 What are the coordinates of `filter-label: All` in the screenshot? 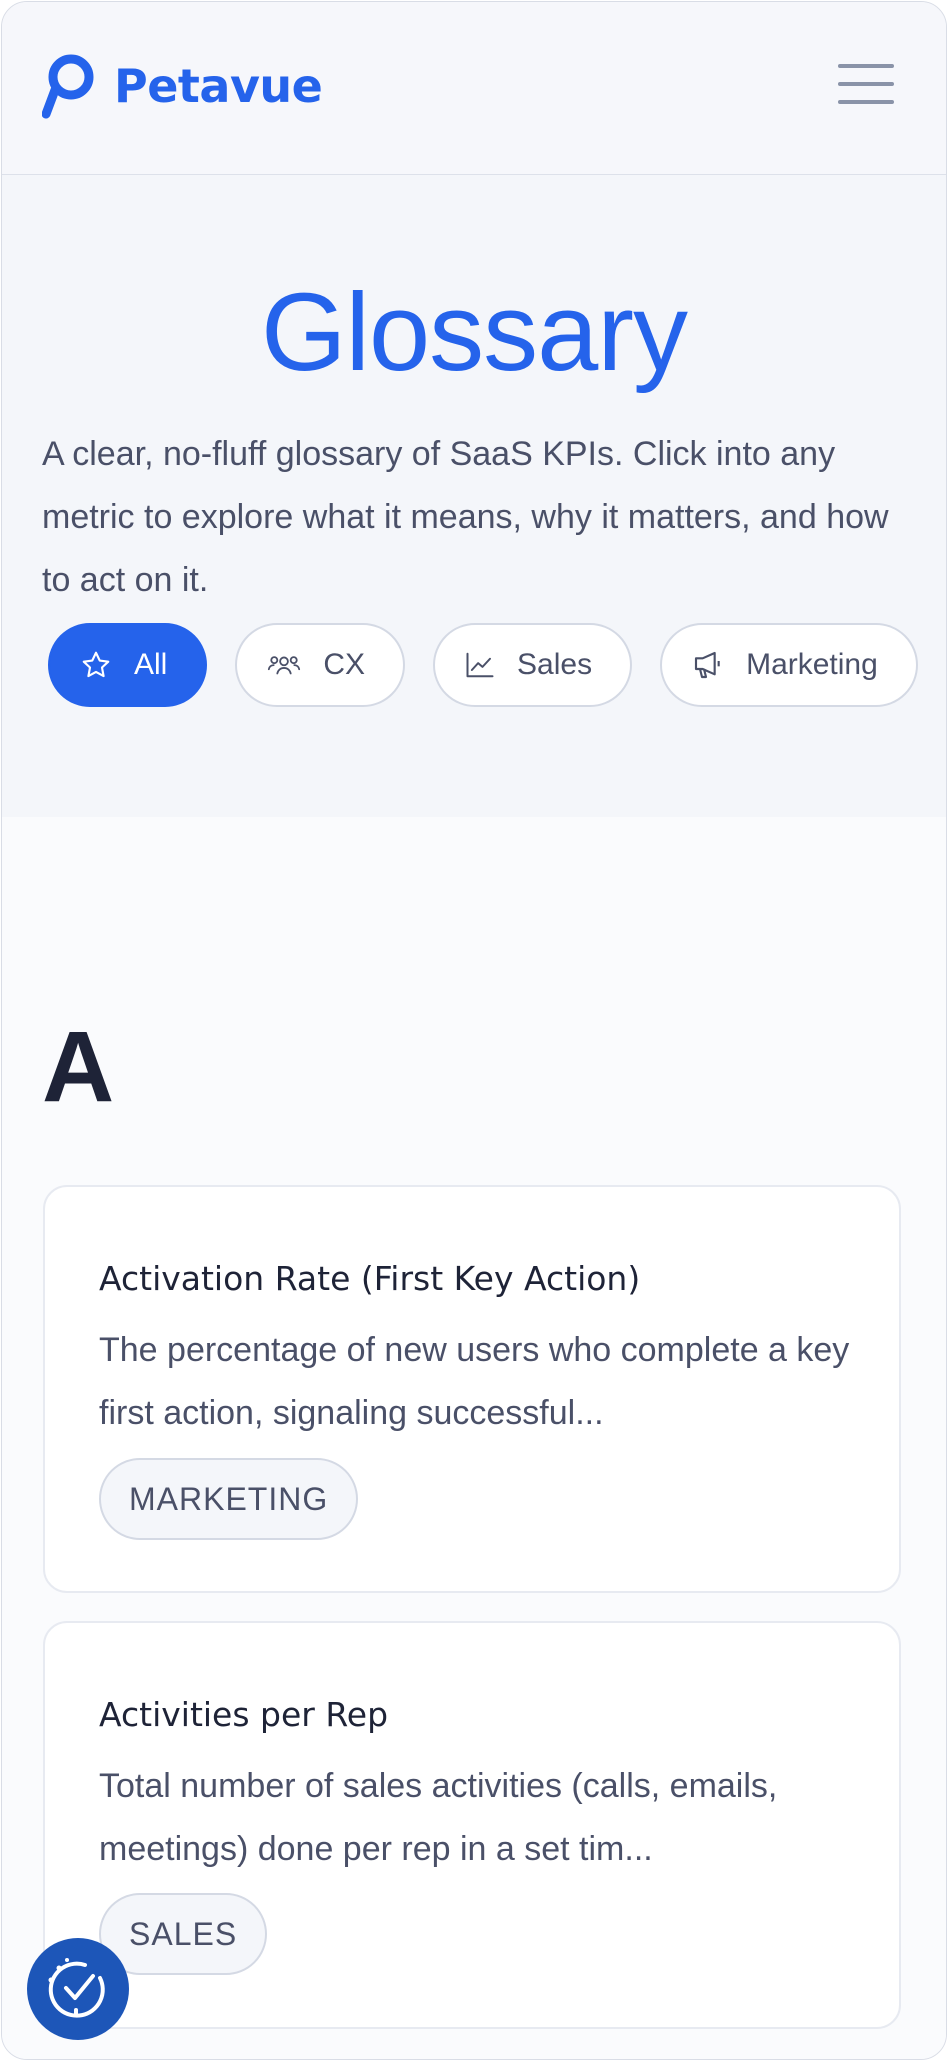 It's located at (151, 664).